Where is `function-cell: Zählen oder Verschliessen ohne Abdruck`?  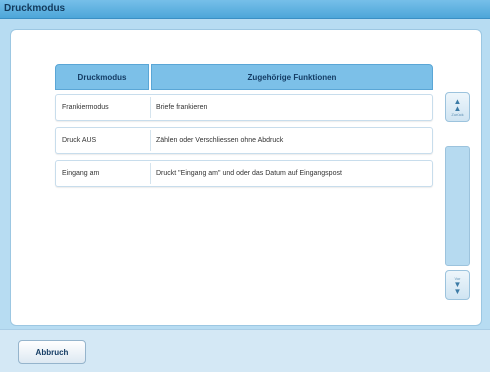
function-cell: Zählen oder Verschliessen ohne Abdruck is located at coordinates (220, 140).